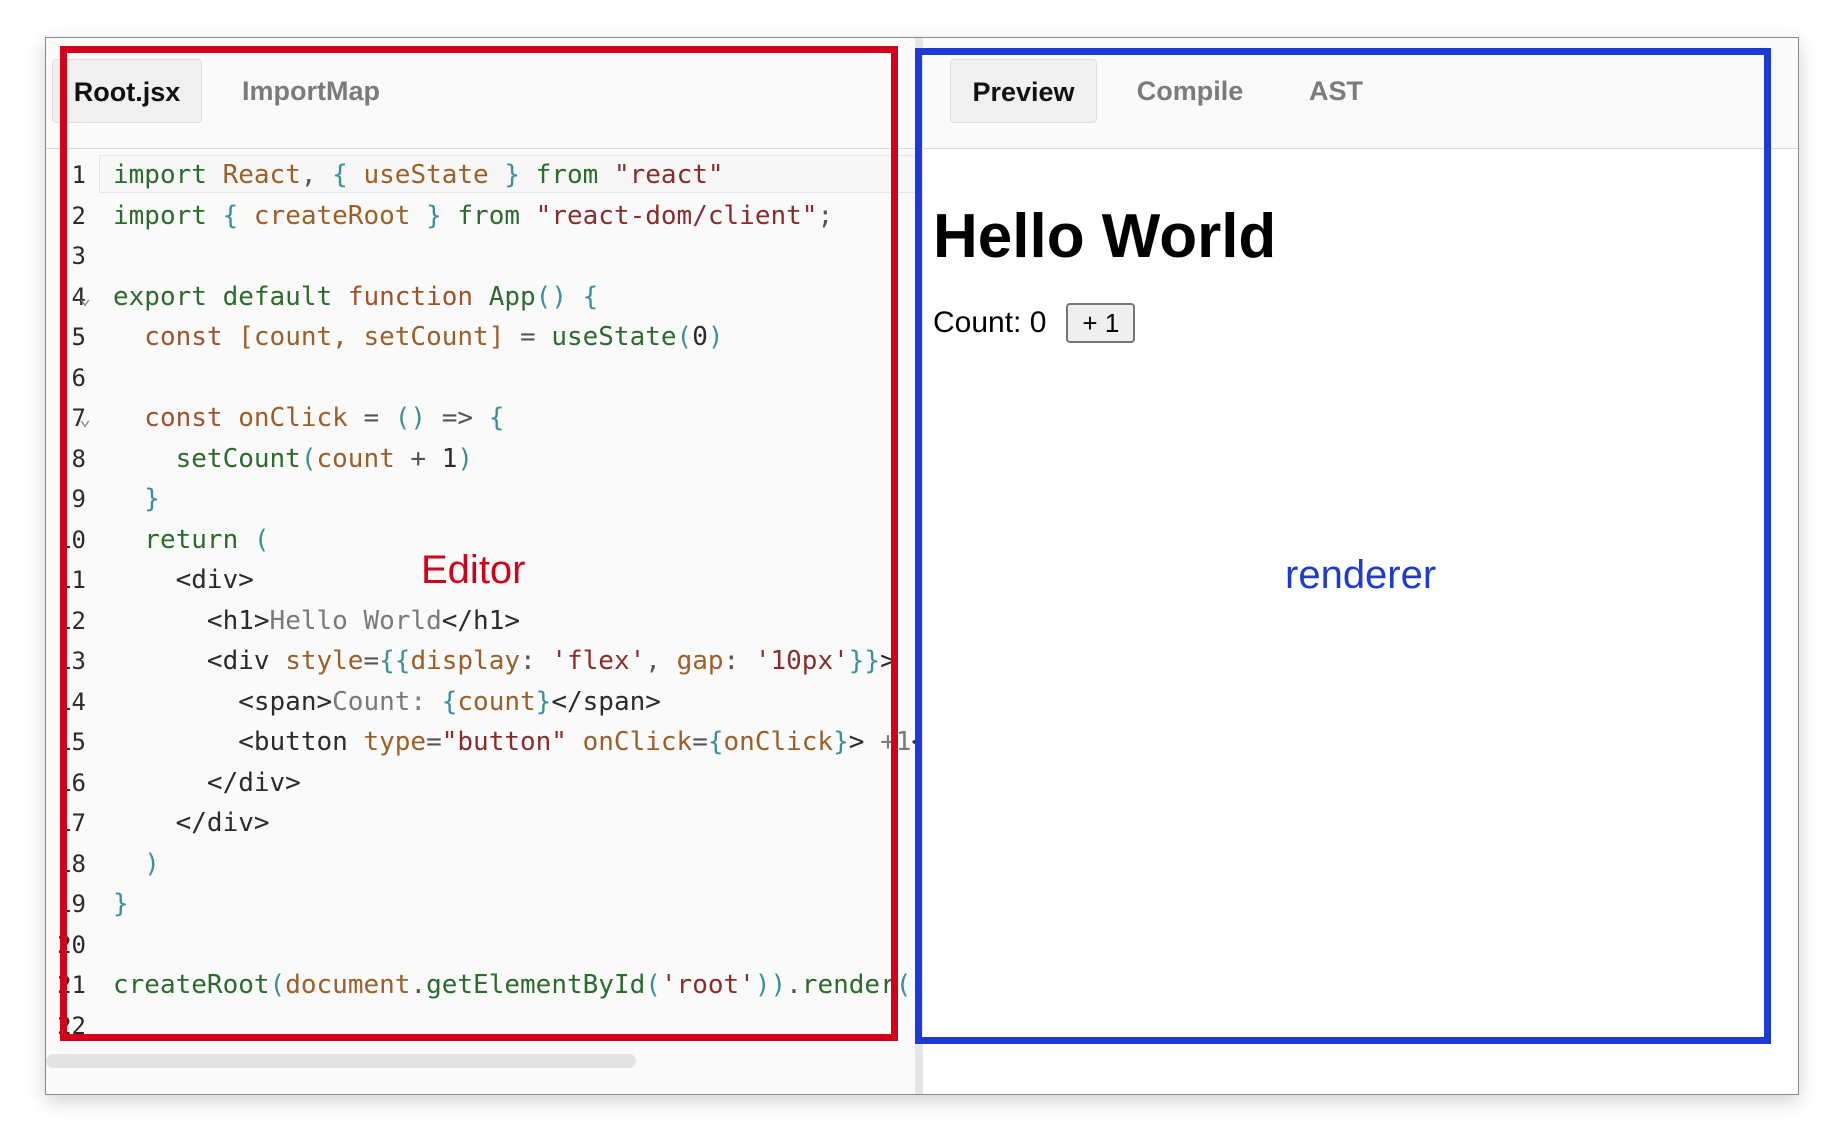  I want to click on renderer-annotation-label: renderer, so click(1361, 575).